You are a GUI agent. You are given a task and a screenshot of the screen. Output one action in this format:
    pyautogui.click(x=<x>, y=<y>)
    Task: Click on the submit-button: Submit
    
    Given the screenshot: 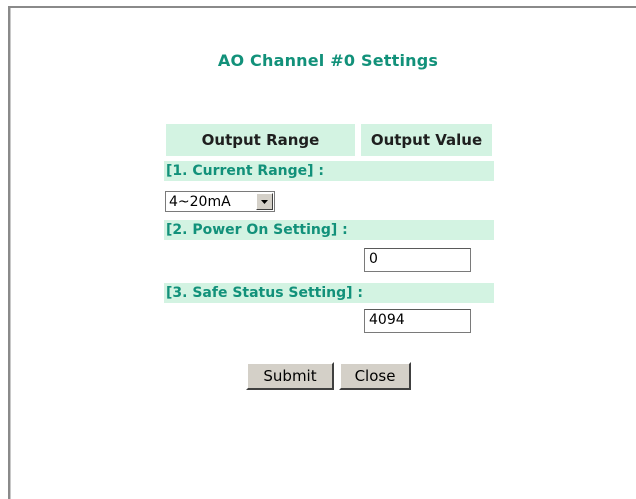 What is the action you would take?
    pyautogui.click(x=290, y=376)
    